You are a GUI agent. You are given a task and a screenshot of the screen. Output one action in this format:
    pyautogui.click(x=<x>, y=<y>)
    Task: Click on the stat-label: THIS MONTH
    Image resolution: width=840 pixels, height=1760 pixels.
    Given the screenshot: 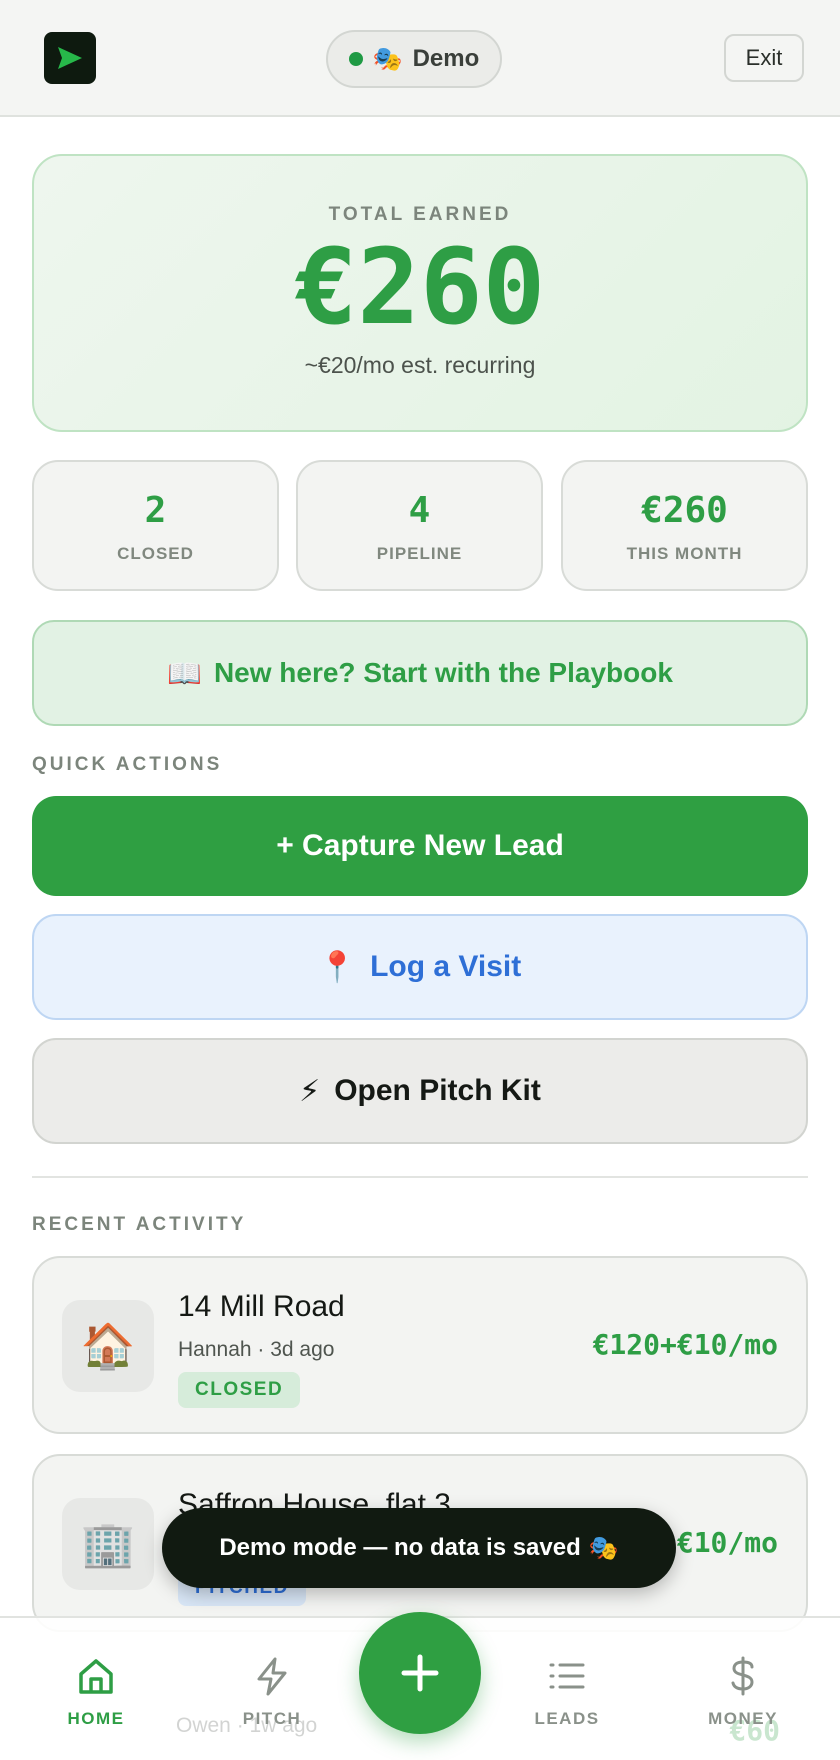 What is the action you would take?
    pyautogui.click(x=684, y=553)
    